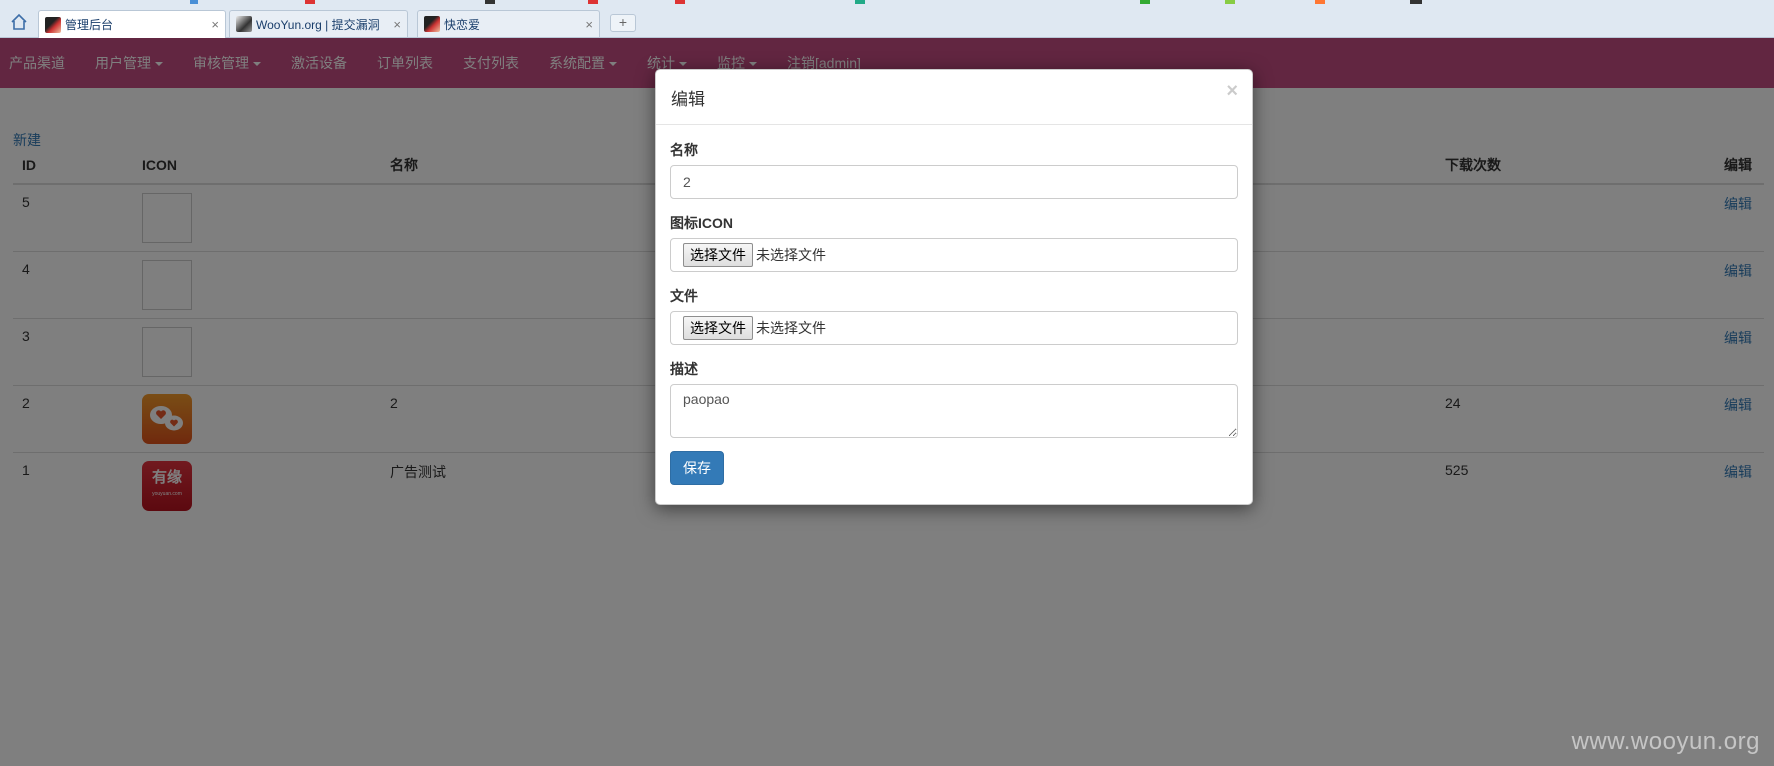 Image resolution: width=1774 pixels, height=766 pixels. I want to click on name-field-group: 名称 2, so click(954, 169).